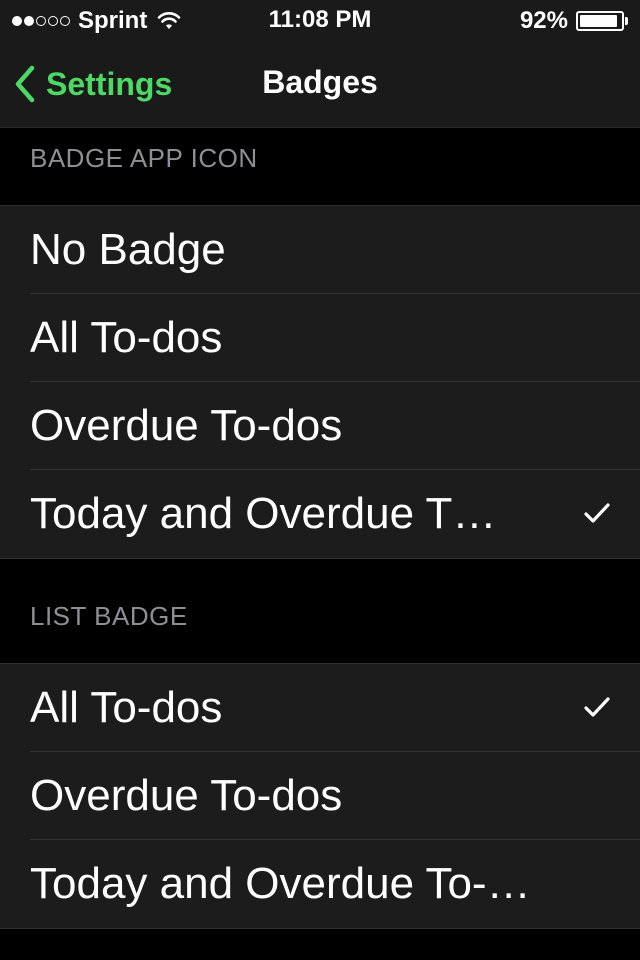 The image size is (640, 960). I want to click on battery-tip, so click(626, 21).